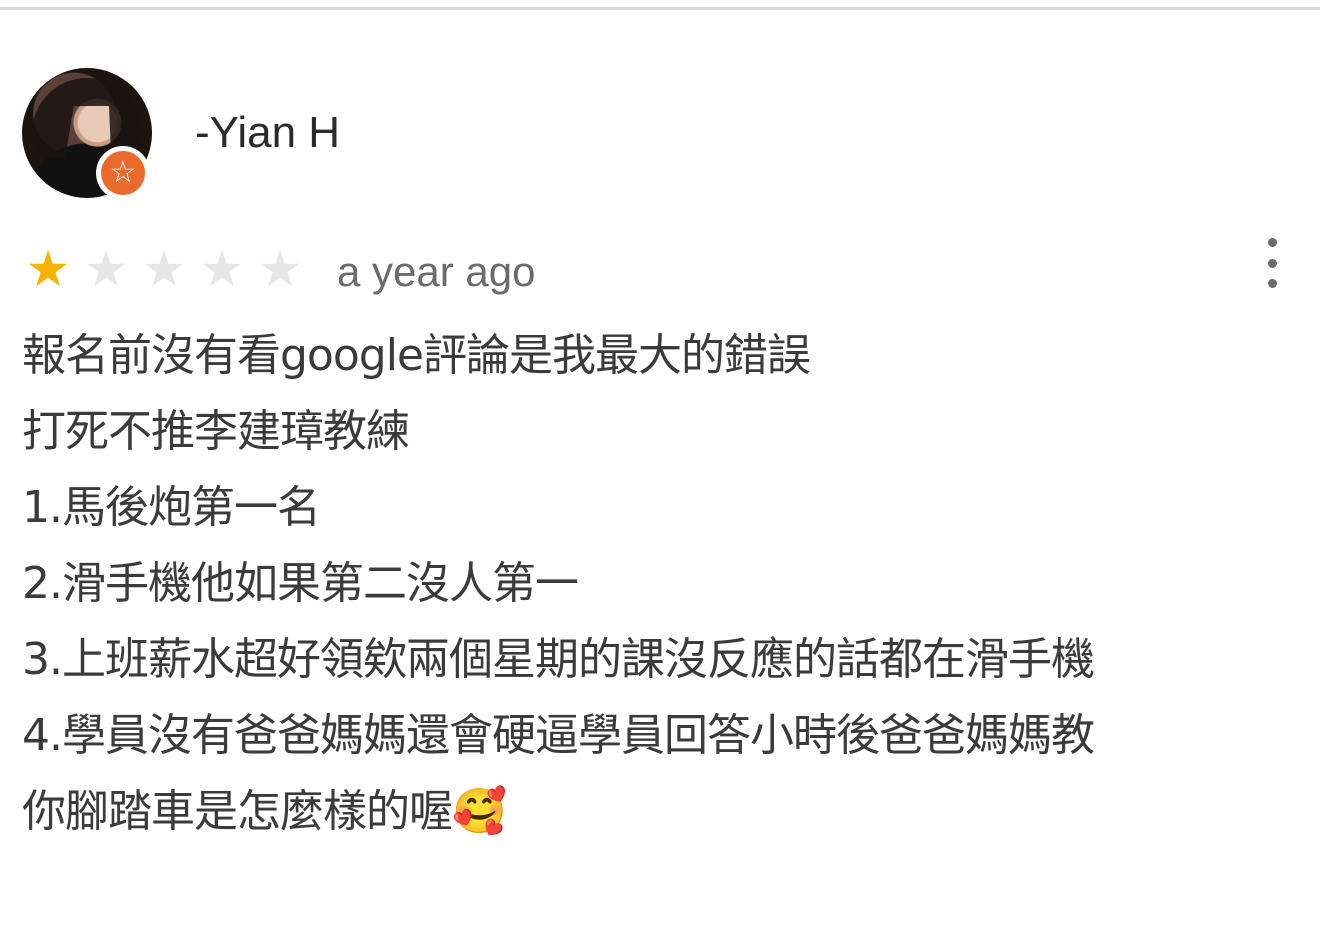 The height and width of the screenshot is (936, 1320). Describe the element at coordinates (416, 355) in the screenshot. I see `review-line: 報名前沒有看google評論是我最大的錯誤` at that location.